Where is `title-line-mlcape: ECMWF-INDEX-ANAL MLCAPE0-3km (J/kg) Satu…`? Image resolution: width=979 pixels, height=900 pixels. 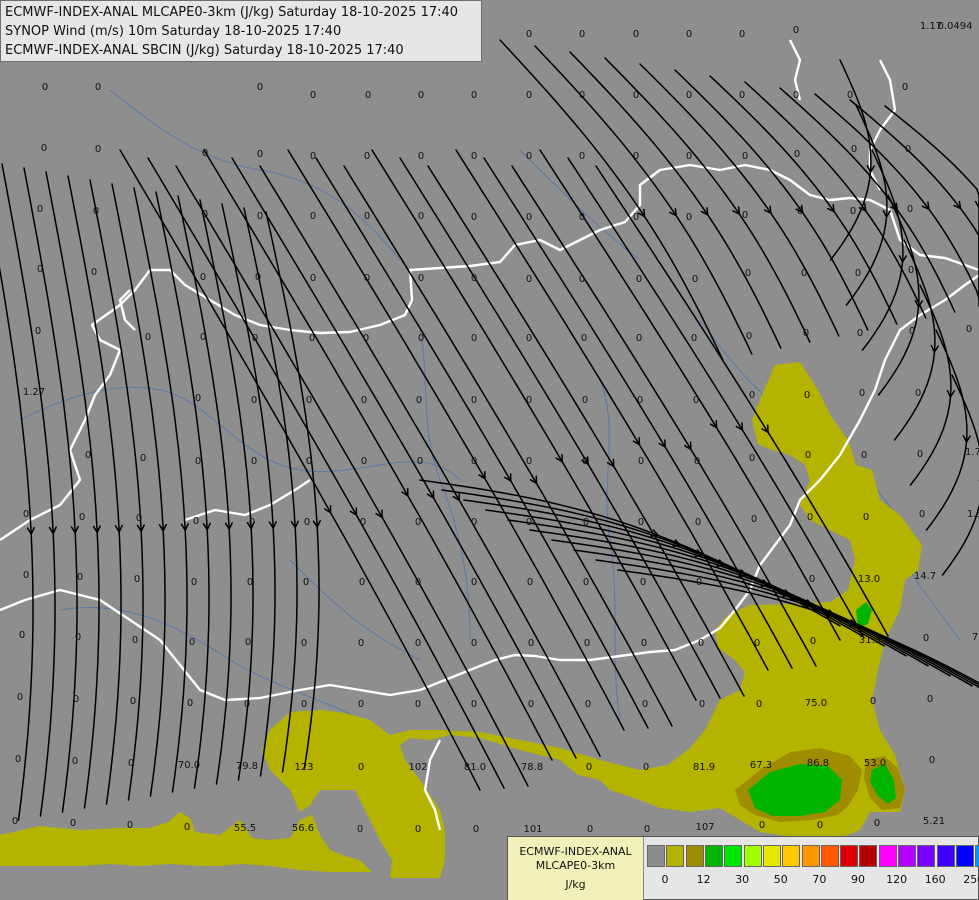
title-line-mlcape: ECMWF-INDEX-ANAL MLCAPE0-3km (J/kg) Satu… is located at coordinates (232, 12).